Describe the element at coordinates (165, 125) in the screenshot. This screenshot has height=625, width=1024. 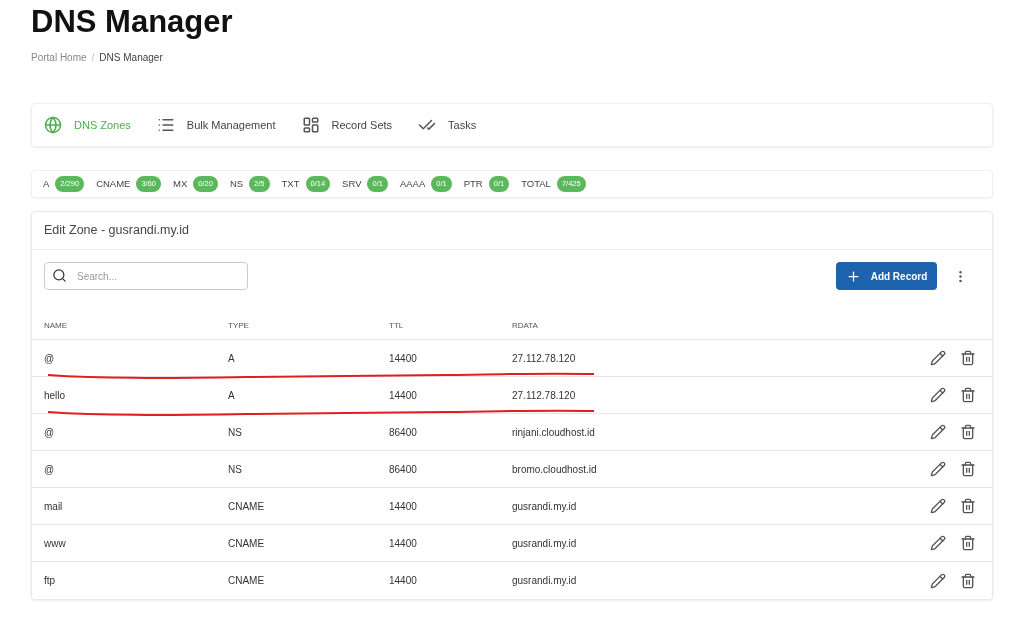
I see `list-icon` at that location.